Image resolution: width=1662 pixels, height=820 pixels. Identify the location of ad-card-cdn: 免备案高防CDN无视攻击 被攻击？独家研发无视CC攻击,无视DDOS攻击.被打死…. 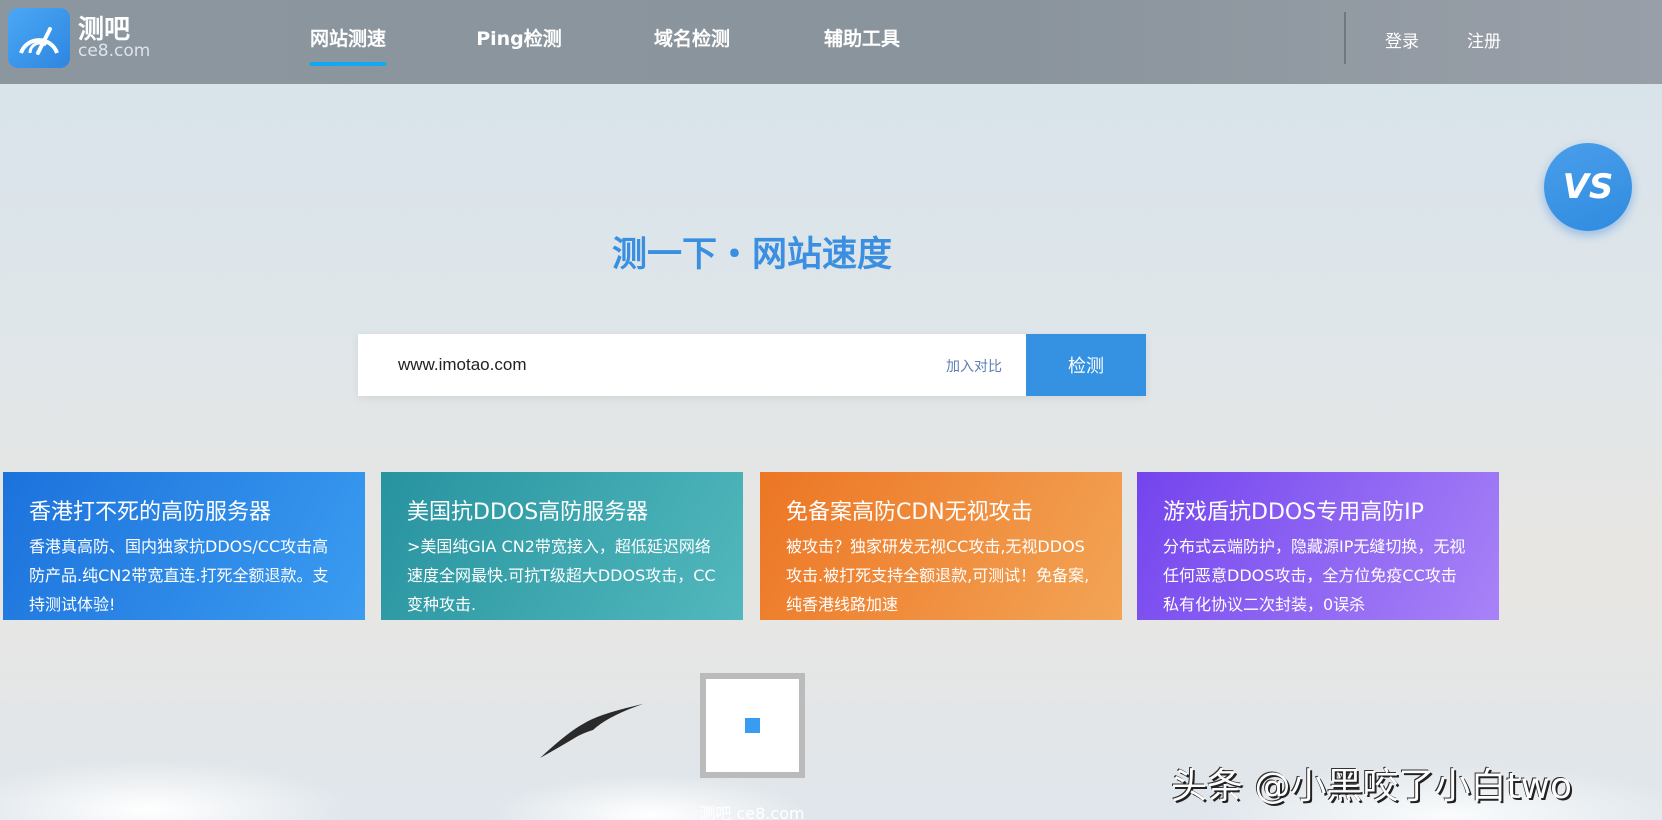
(941, 546).